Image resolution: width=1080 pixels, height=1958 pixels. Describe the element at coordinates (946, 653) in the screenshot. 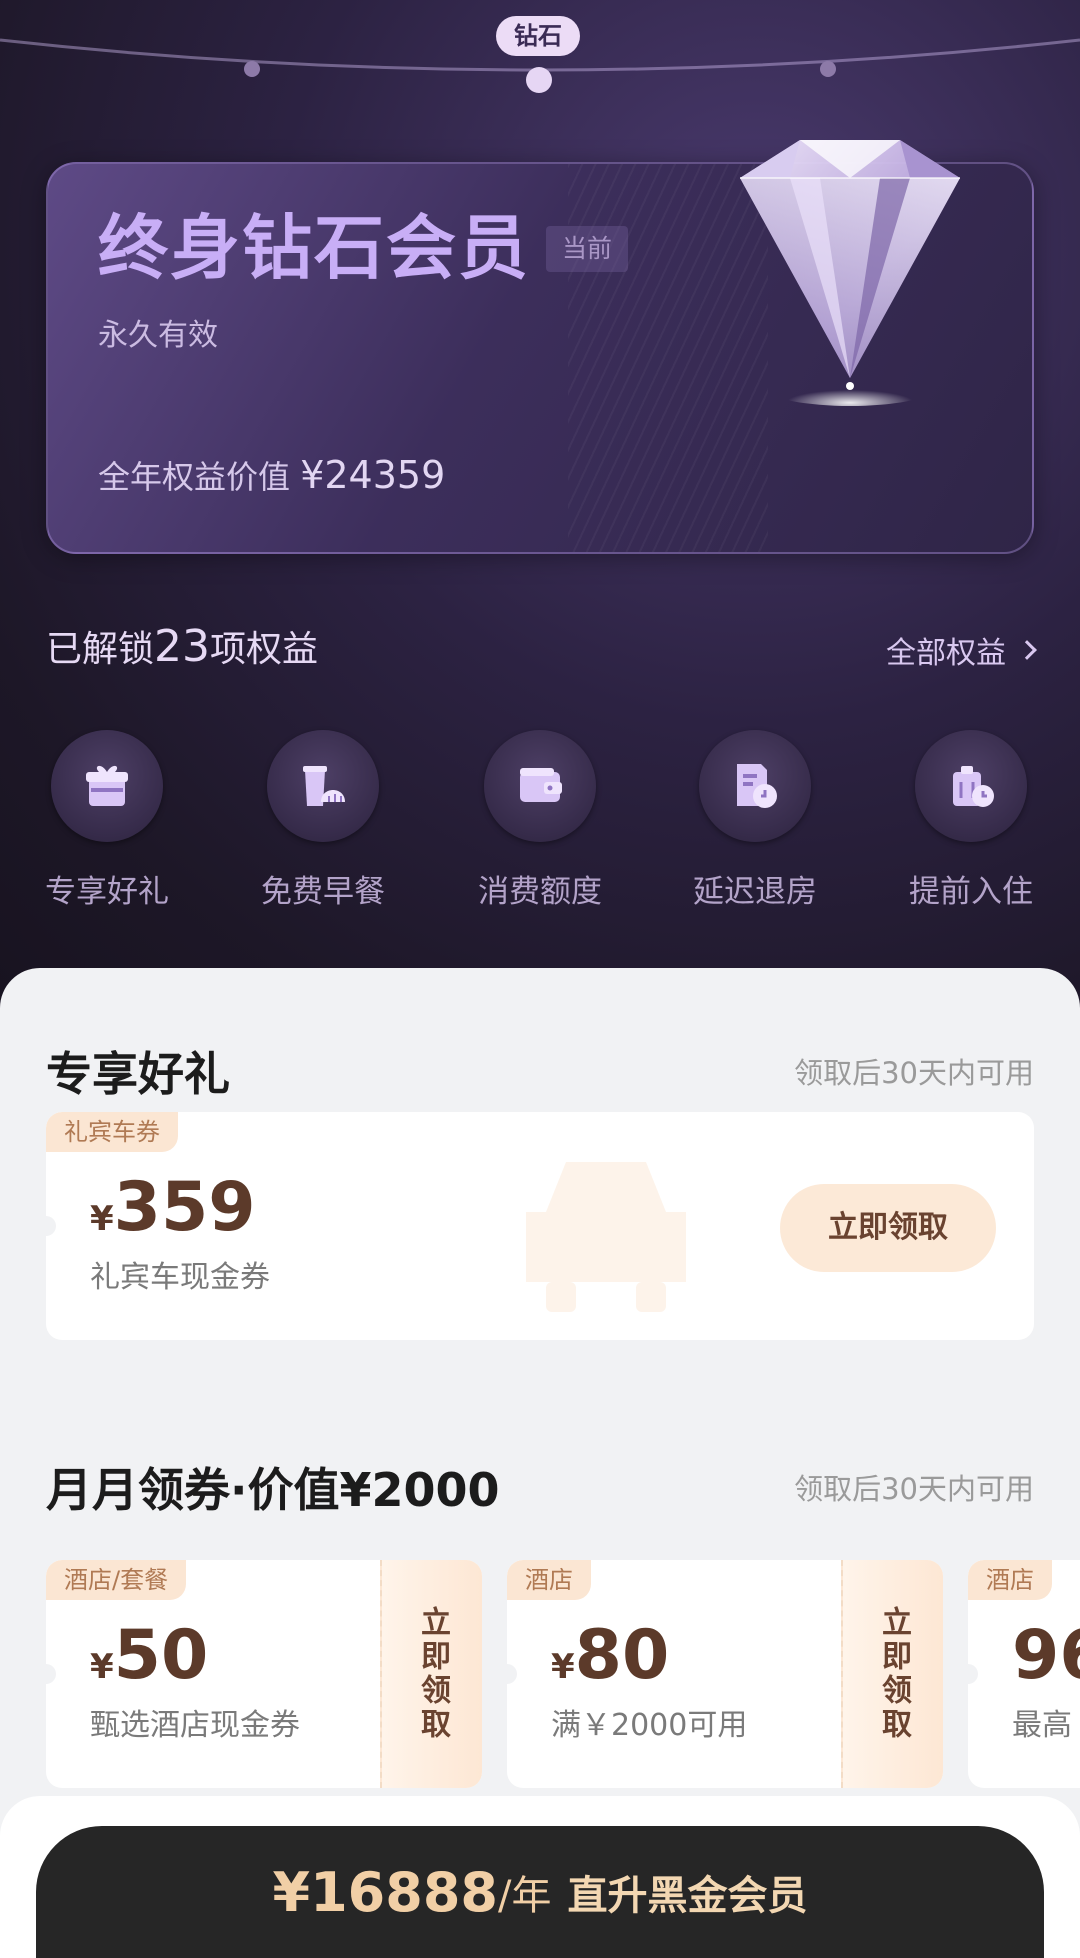

I see `all-benefits-label: 全部权益` at that location.